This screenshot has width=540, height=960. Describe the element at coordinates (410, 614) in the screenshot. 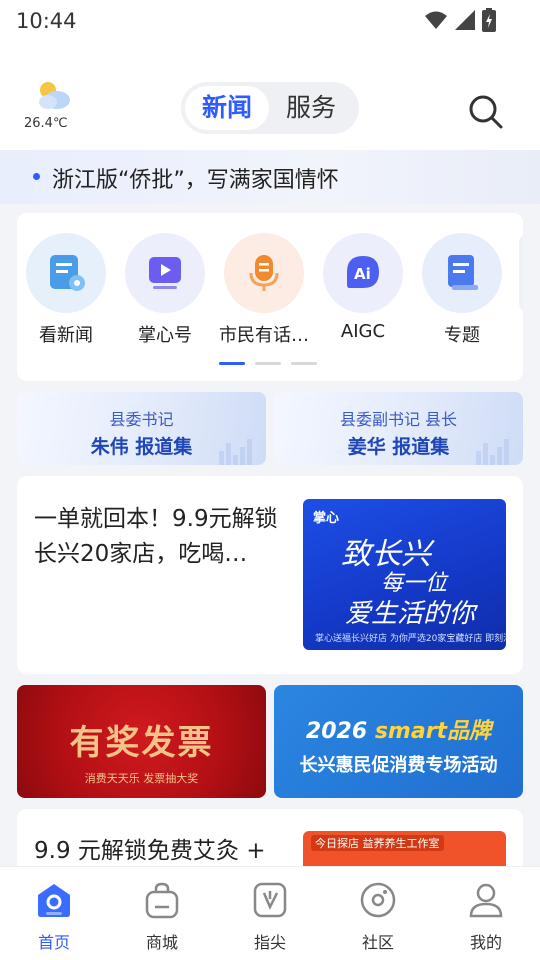

I see `thumb-headline: 爱生活的你` at that location.